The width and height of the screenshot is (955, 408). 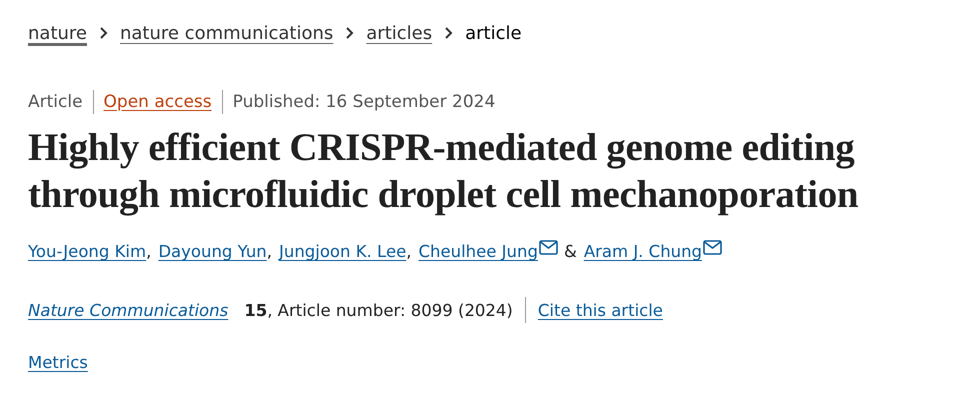 What do you see at coordinates (364, 102) in the screenshot?
I see `published-date: Published: 16 September 2024` at bounding box center [364, 102].